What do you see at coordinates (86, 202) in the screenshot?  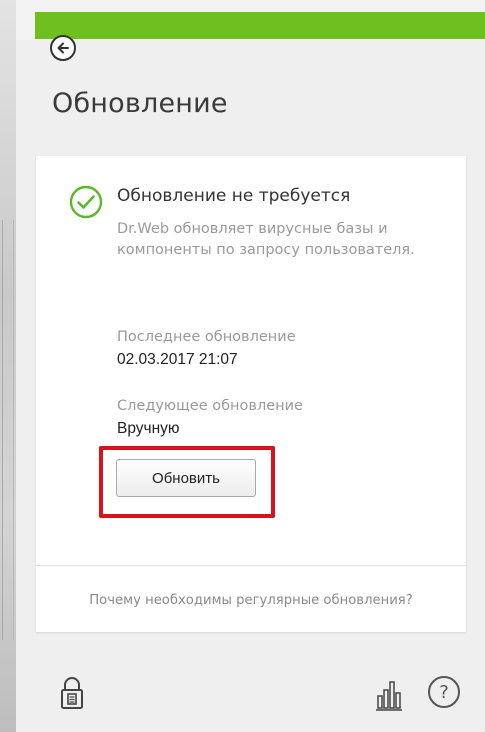 I see `check-circle-icon` at bounding box center [86, 202].